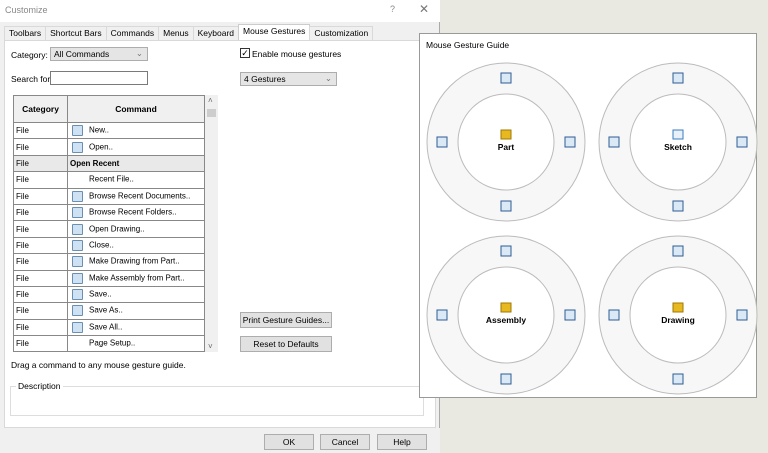 Image resolution: width=768 pixels, height=453 pixels. What do you see at coordinates (392, 9) in the screenshot?
I see `help-icon: ?` at bounding box center [392, 9].